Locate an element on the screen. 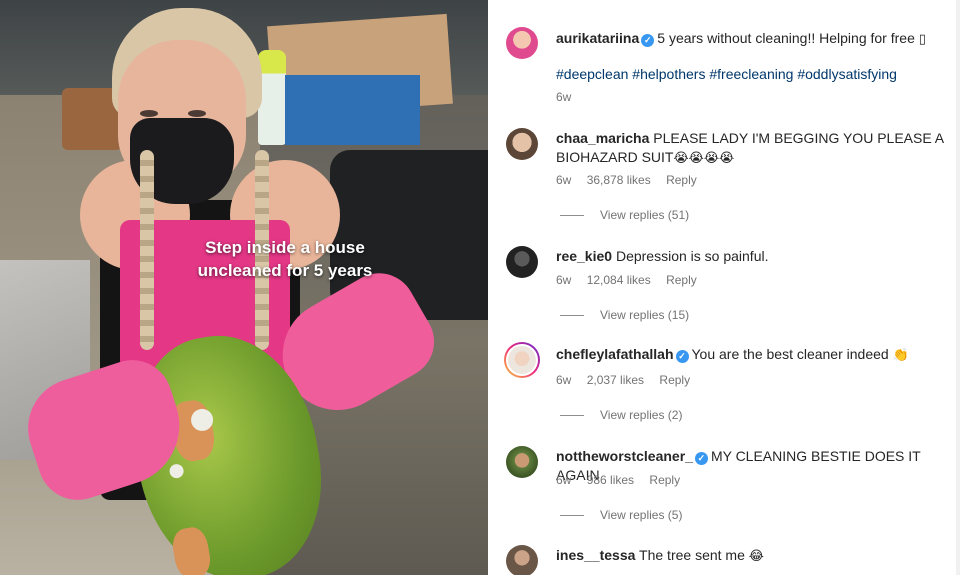  comment-likes: 36,878 likes is located at coordinates (619, 180).